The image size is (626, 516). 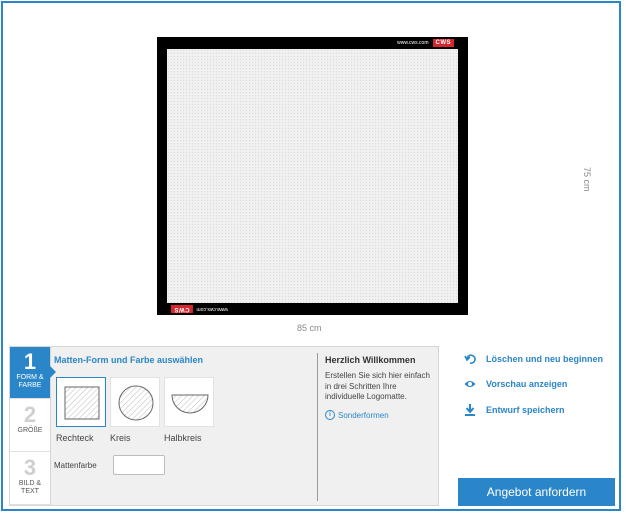 What do you see at coordinates (587, 179) in the screenshot?
I see `height-dimension: 75 cm` at bounding box center [587, 179].